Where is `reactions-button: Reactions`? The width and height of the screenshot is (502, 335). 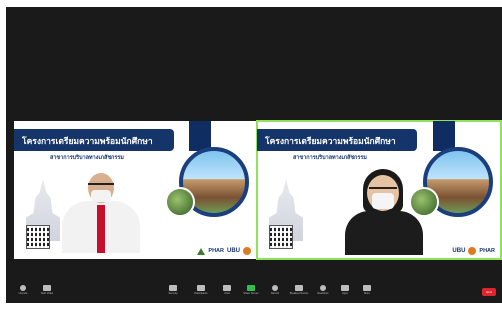
reactions-button: Reactions is located at coordinates (323, 290).